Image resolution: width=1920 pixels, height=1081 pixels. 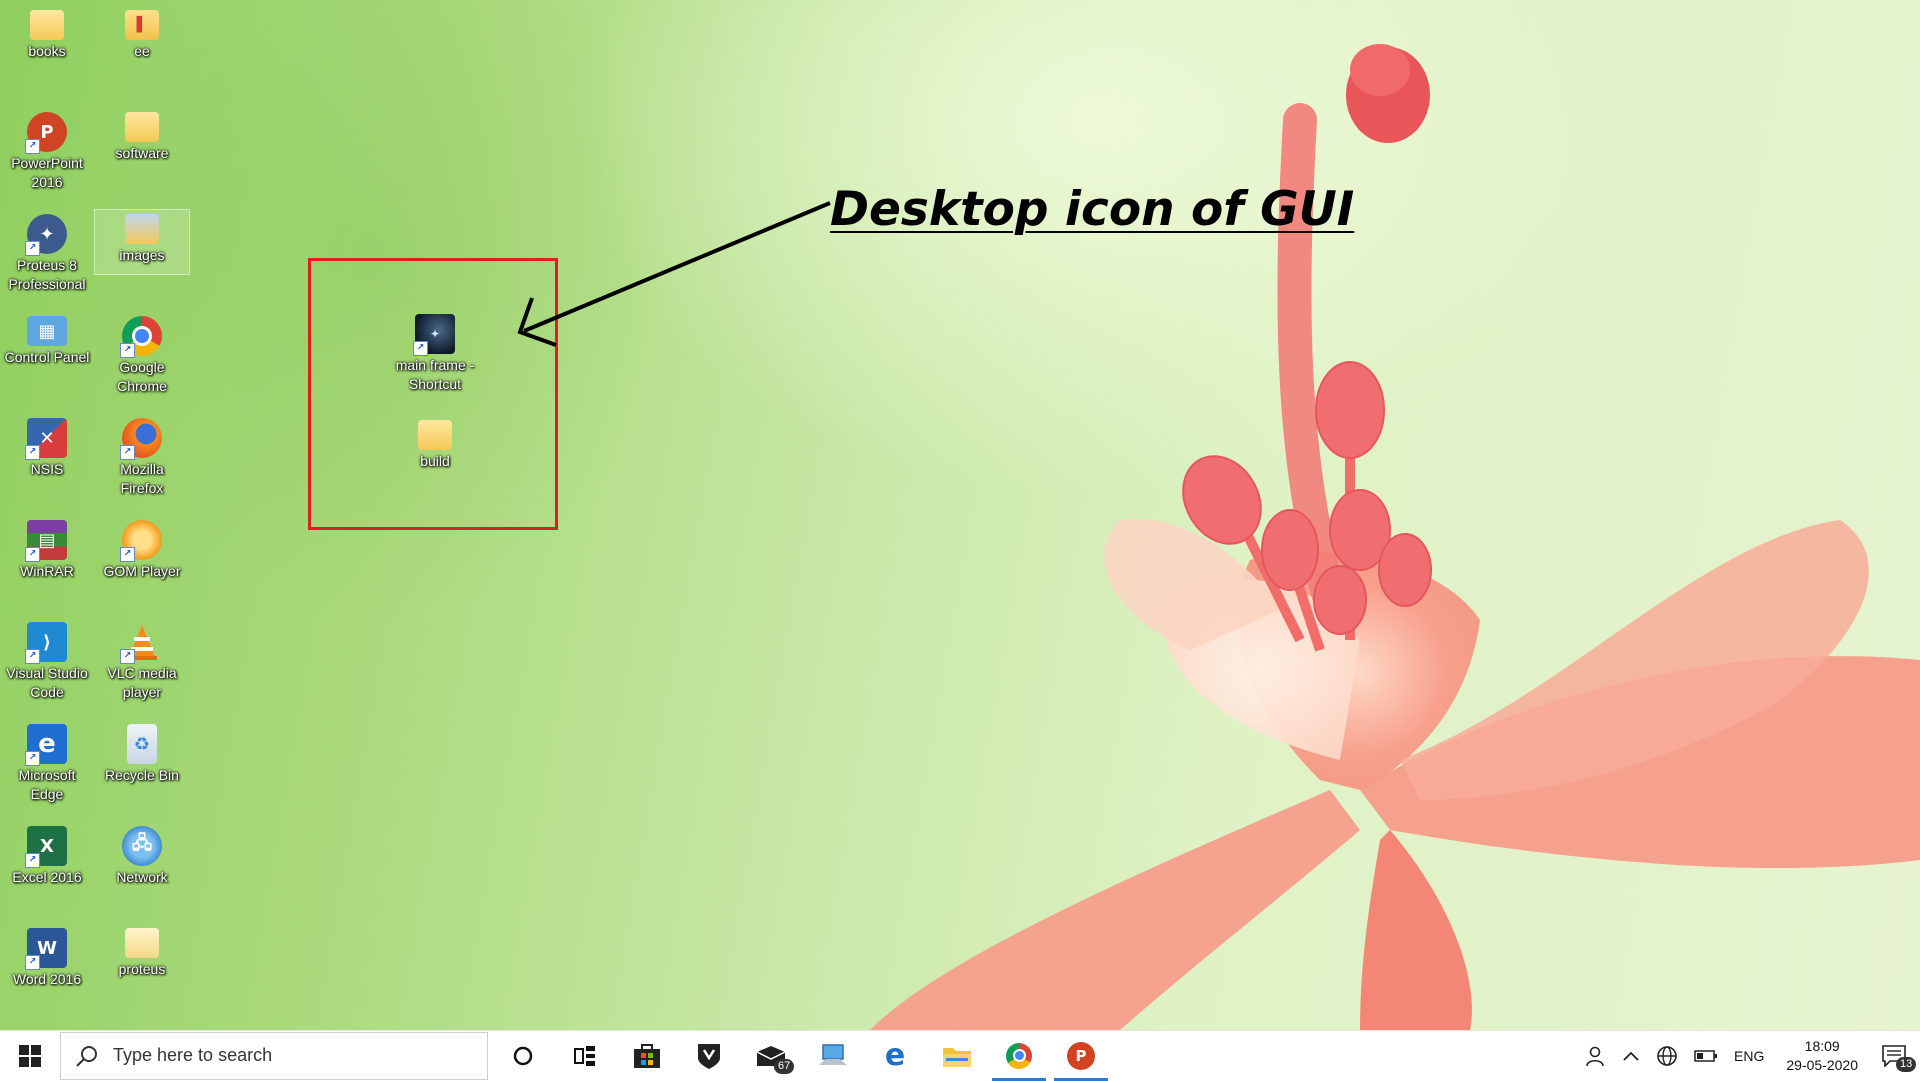 What do you see at coordinates (142, 51) in the screenshot?
I see `icon-label: ee` at bounding box center [142, 51].